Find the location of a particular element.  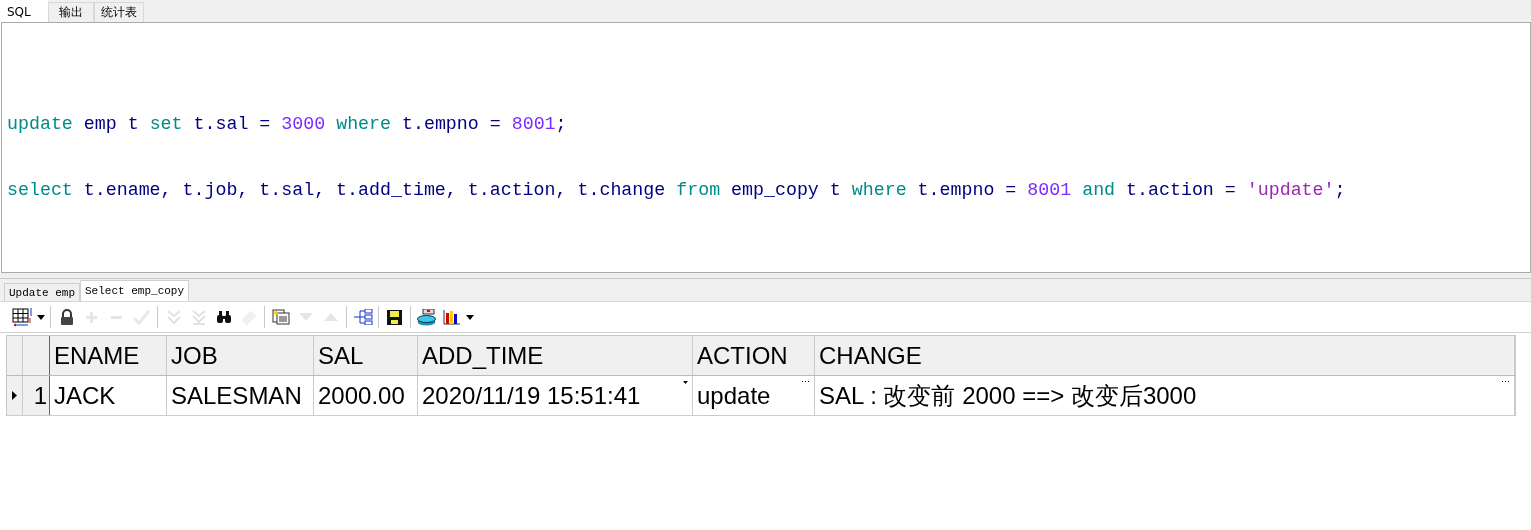

bar-chart-icon is located at coordinates (451, 317).